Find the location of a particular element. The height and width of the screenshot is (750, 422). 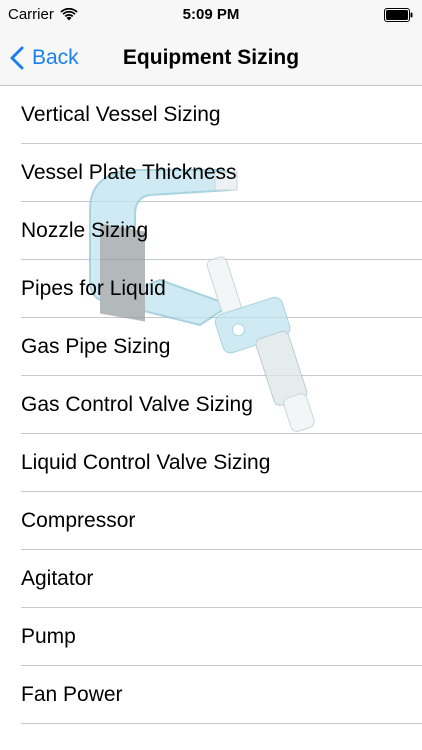

list-item-fan-power: Fan Power is located at coordinates (211, 695).